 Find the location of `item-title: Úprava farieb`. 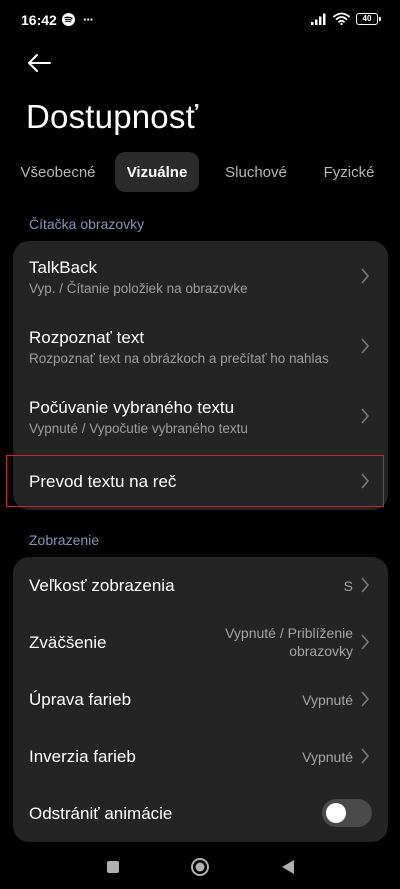

item-title: Úprava farieb is located at coordinates (80, 699).